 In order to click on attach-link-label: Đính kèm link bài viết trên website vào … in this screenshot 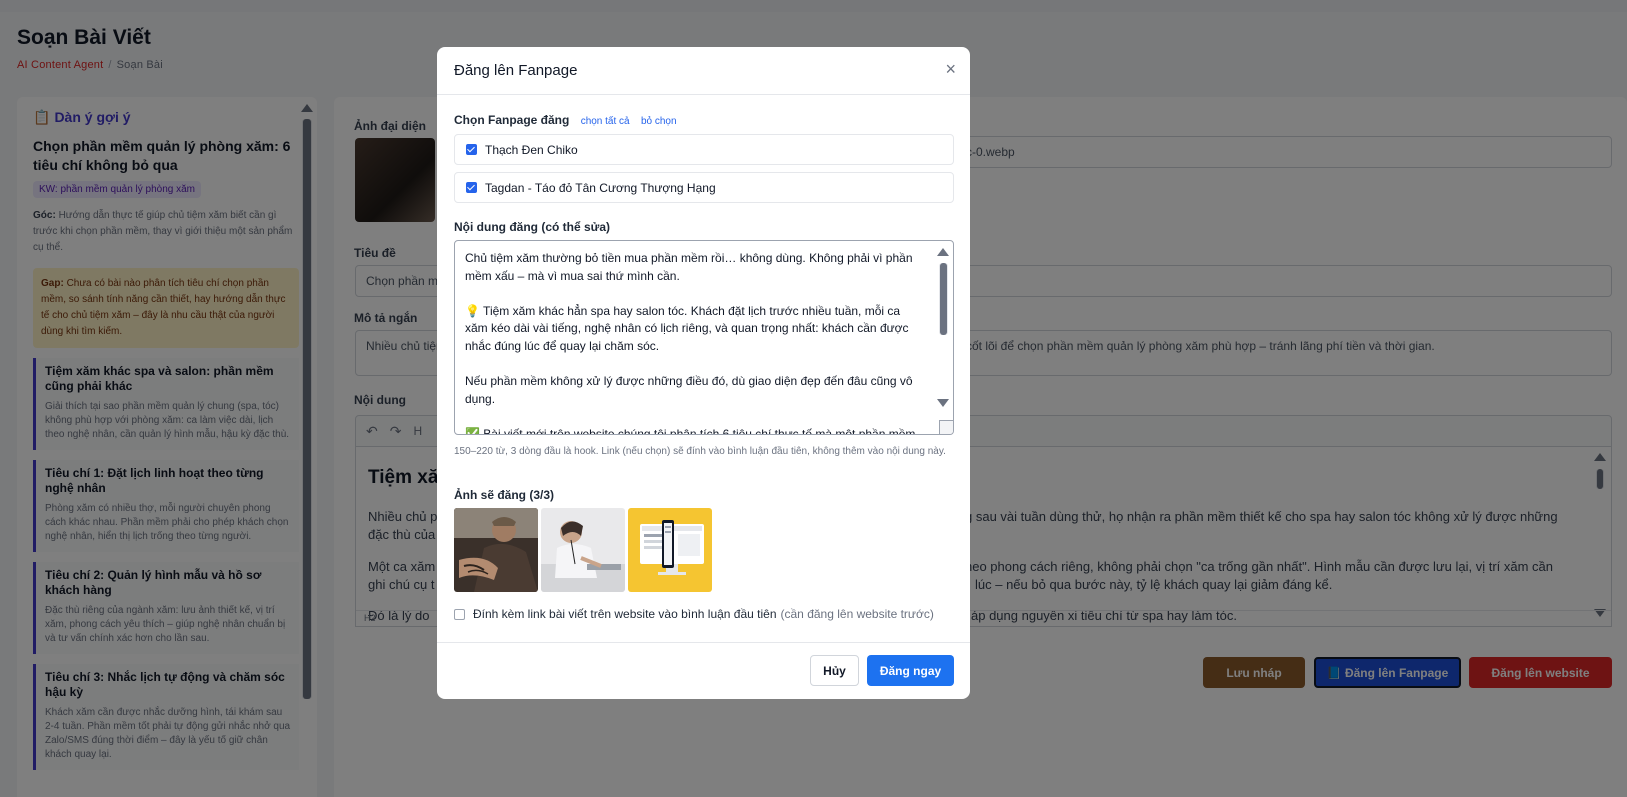, I will do `click(625, 614)`.